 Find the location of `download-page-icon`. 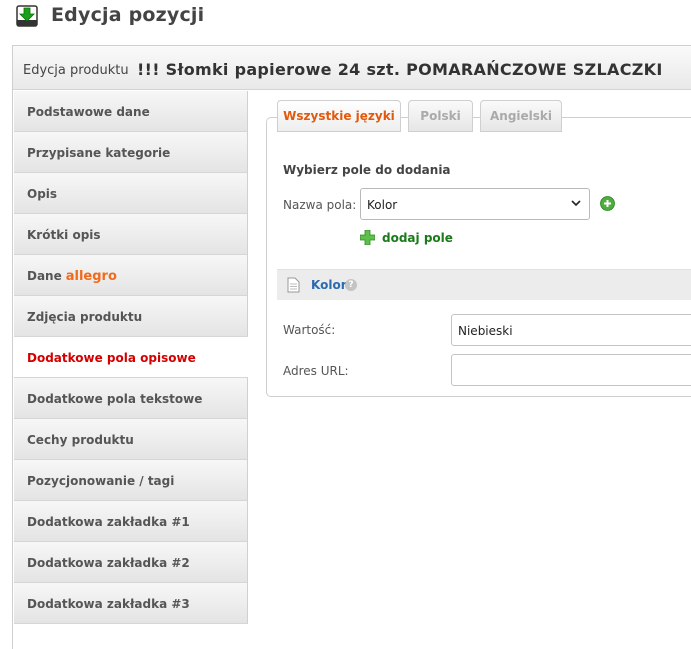

download-page-icon is located at coordinates (27, 16).